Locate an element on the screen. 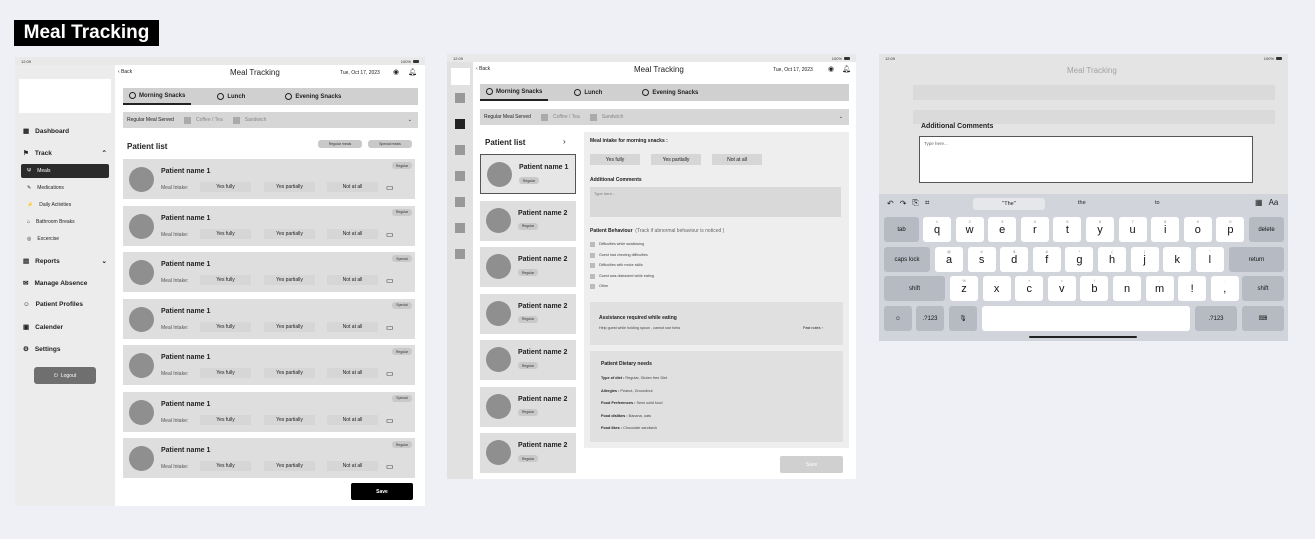 Image resolution: width=1315 pixels, height=539 pixels. shift-key-left: shift is located at coordinates (914, 288).